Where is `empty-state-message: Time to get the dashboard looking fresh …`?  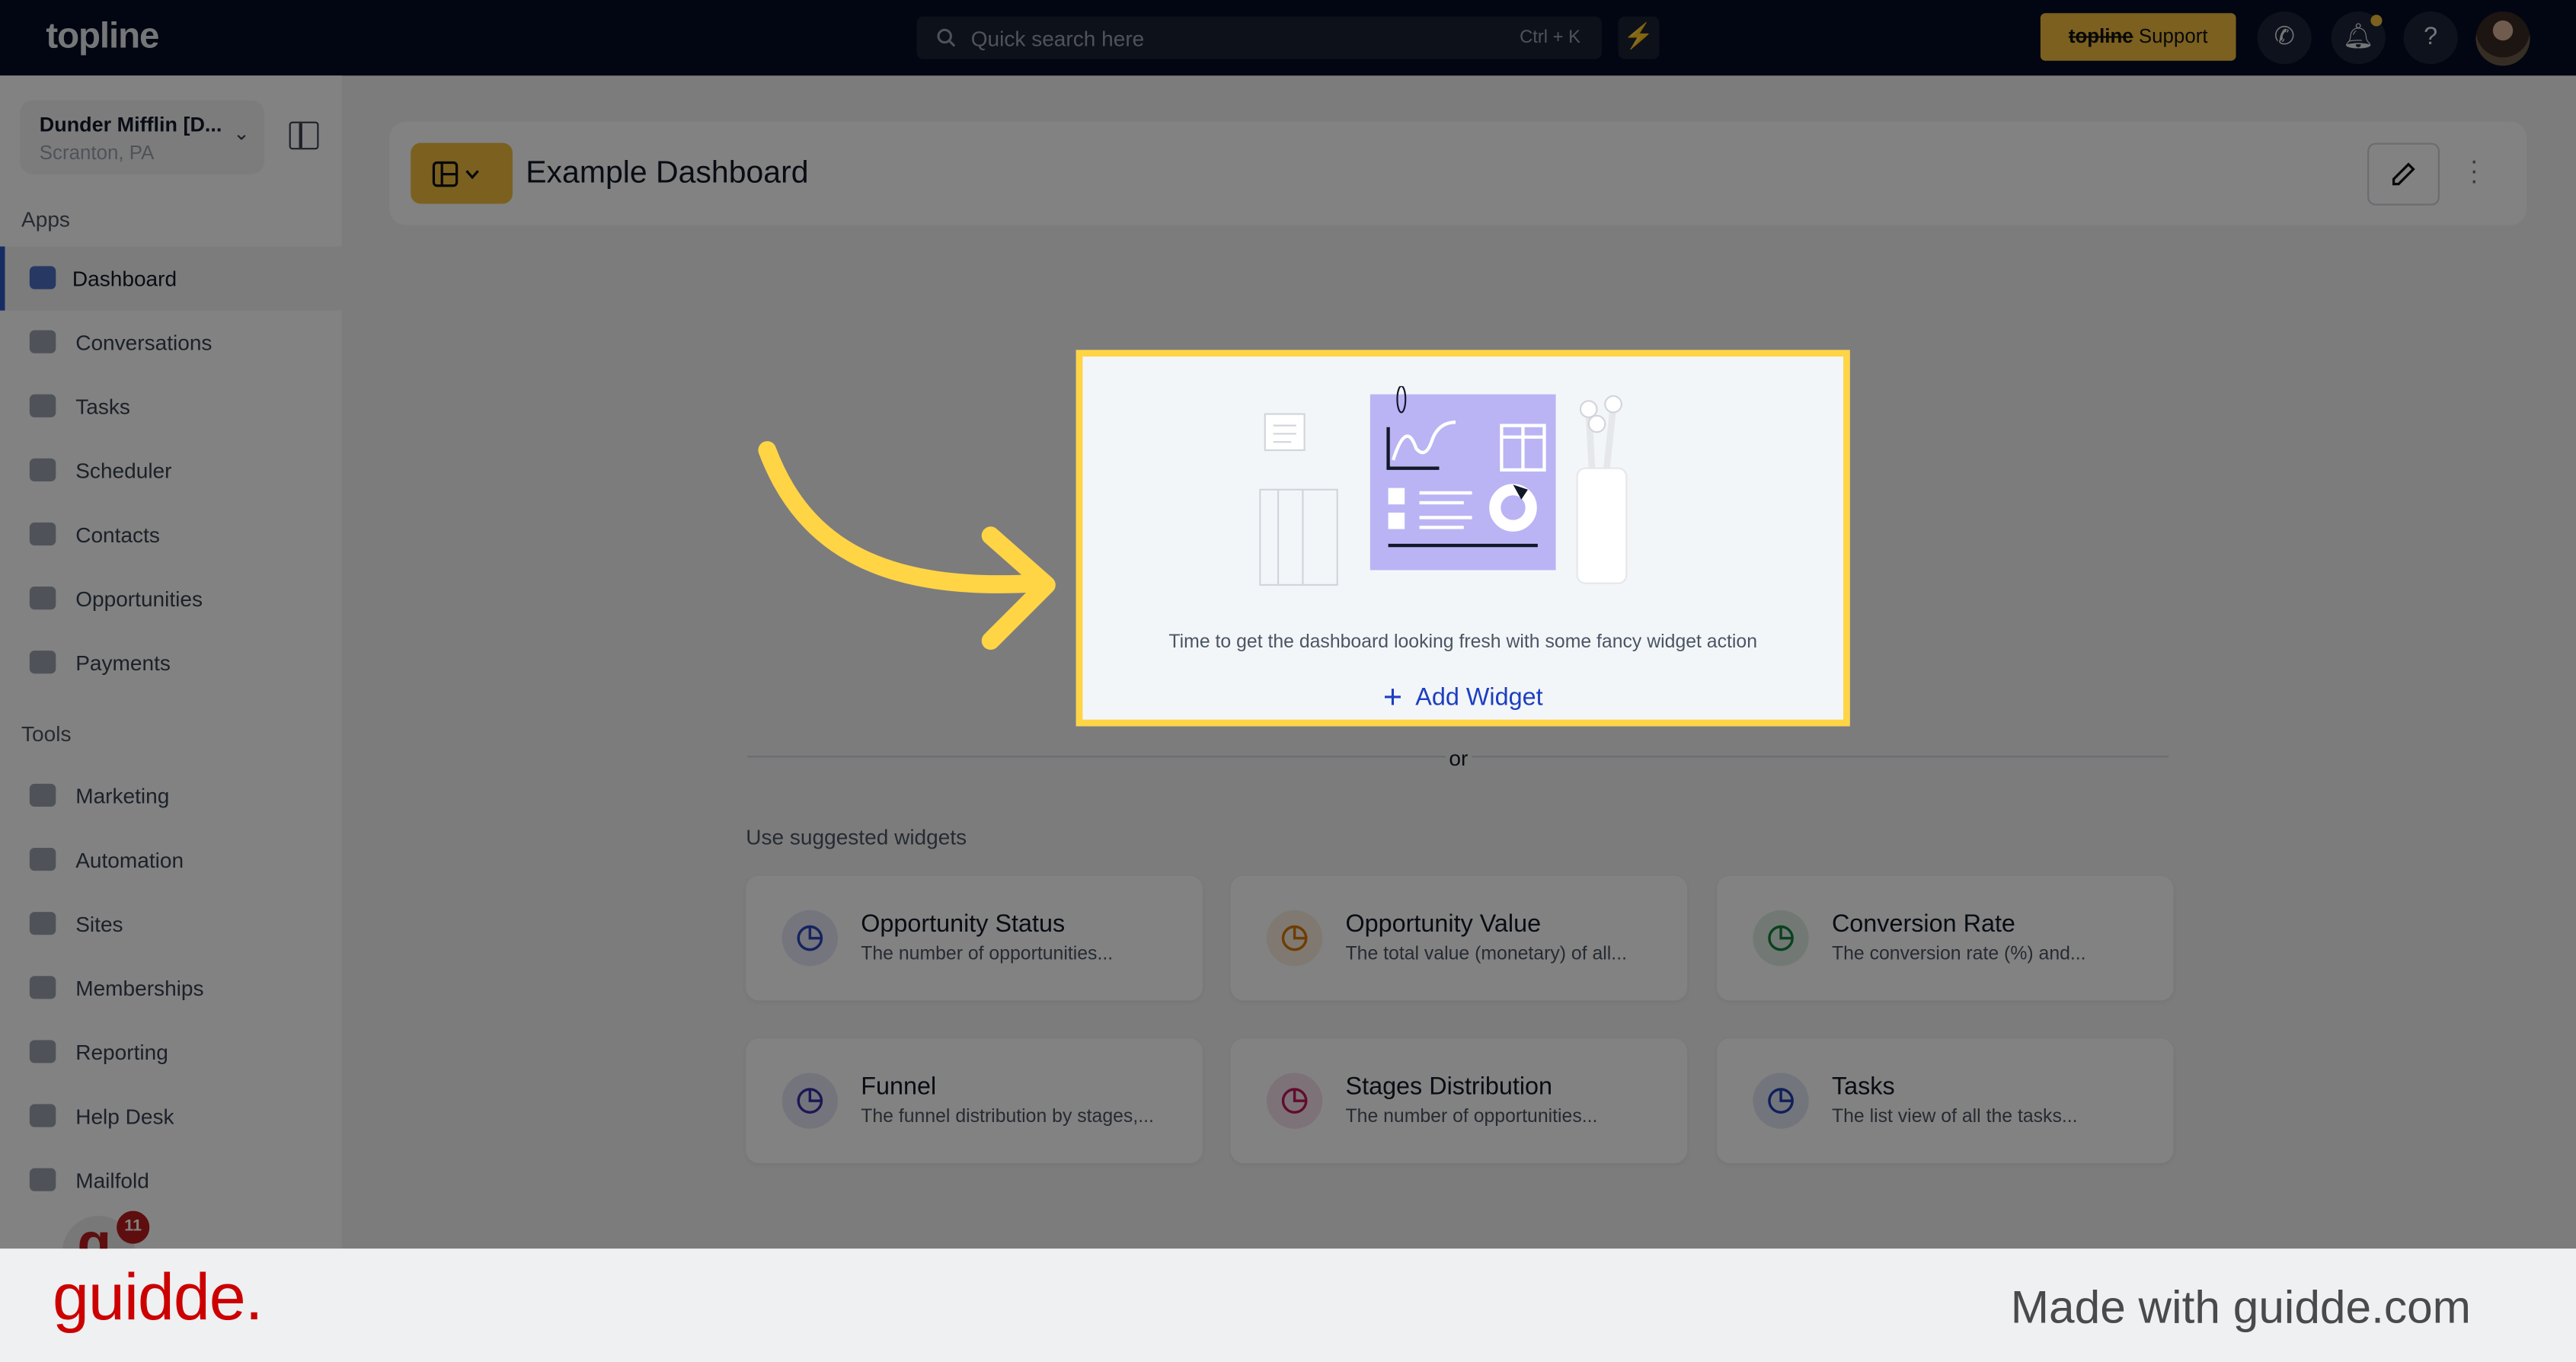
empty-state-message: Time to get the dashboard looking fresh … is located at coordinates (1463, 642).